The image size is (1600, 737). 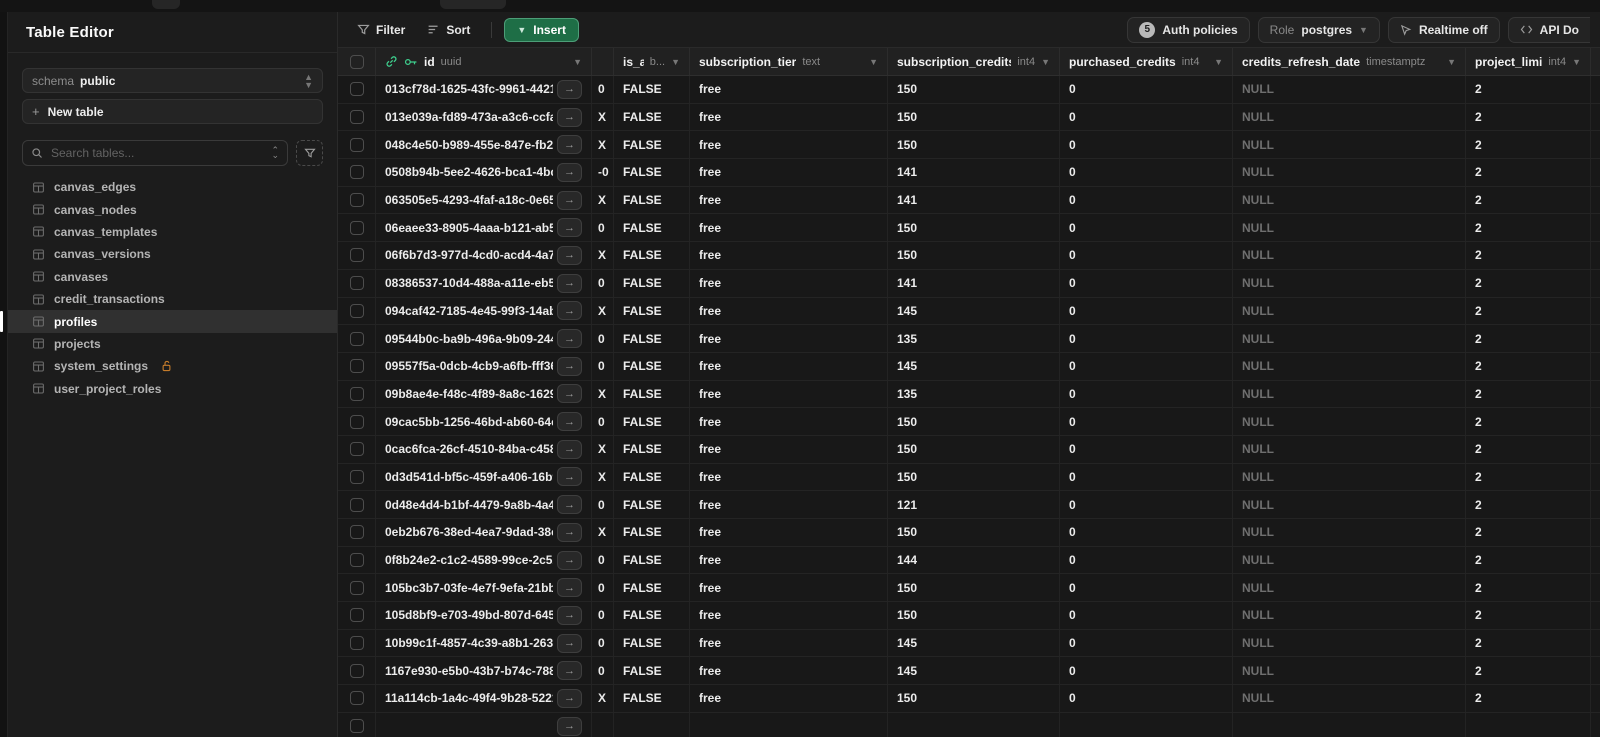 What do you see at coordinates (484, 172) in the screenshot?
I see `cell-id: 0508b94b-5ee2-4626-bca1-4bca... →` at bounding box center [484, 172].